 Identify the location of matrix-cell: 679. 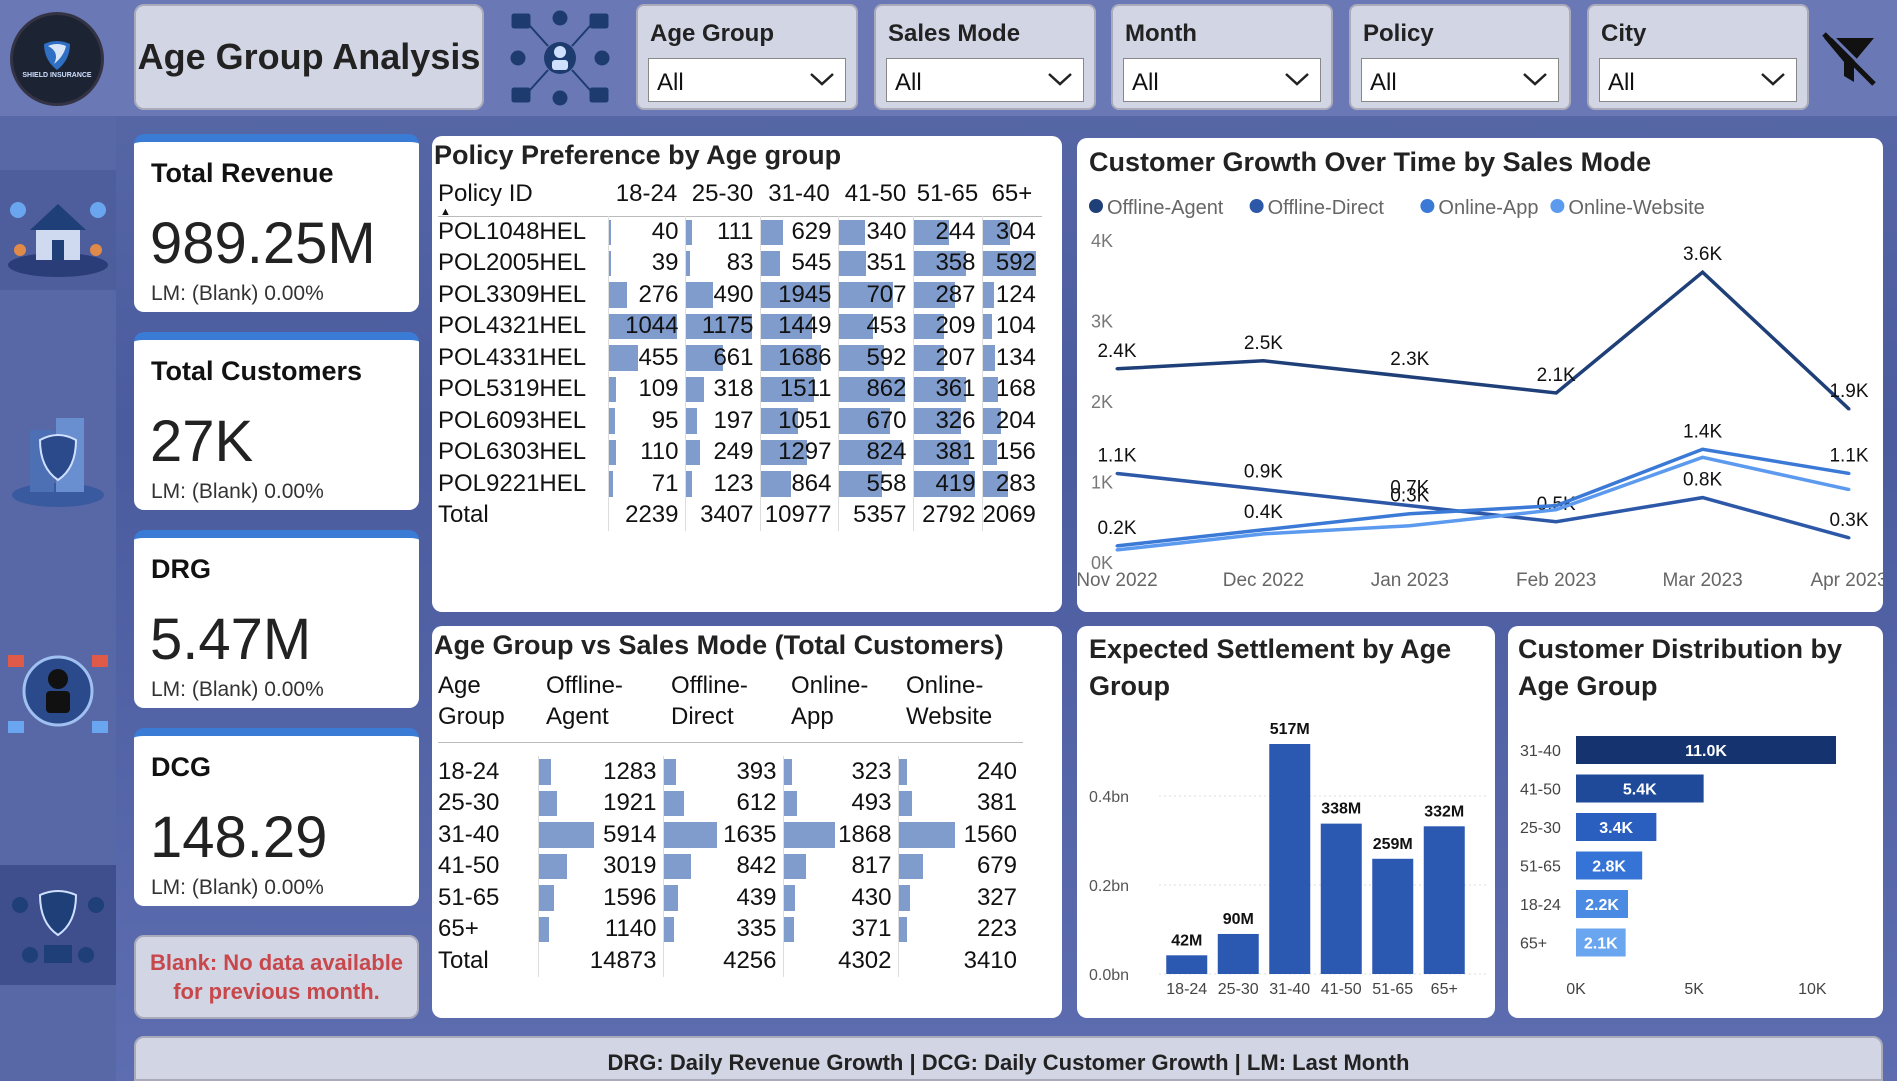
(960, 866).